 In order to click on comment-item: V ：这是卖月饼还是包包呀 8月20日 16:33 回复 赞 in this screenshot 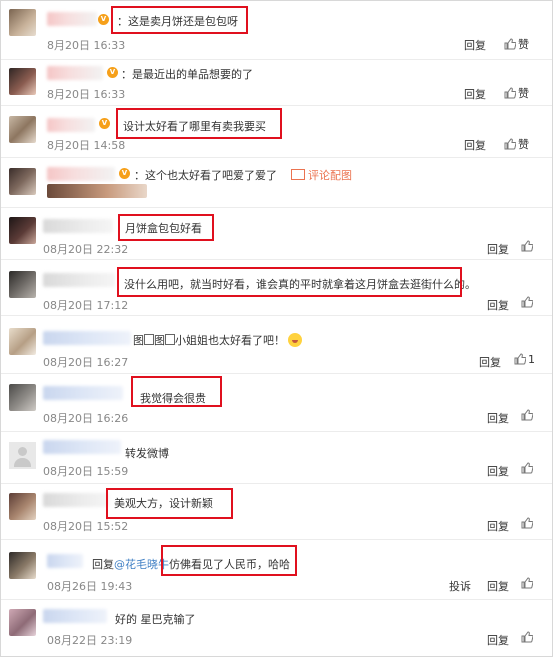, I will do `click(276, 30)`.